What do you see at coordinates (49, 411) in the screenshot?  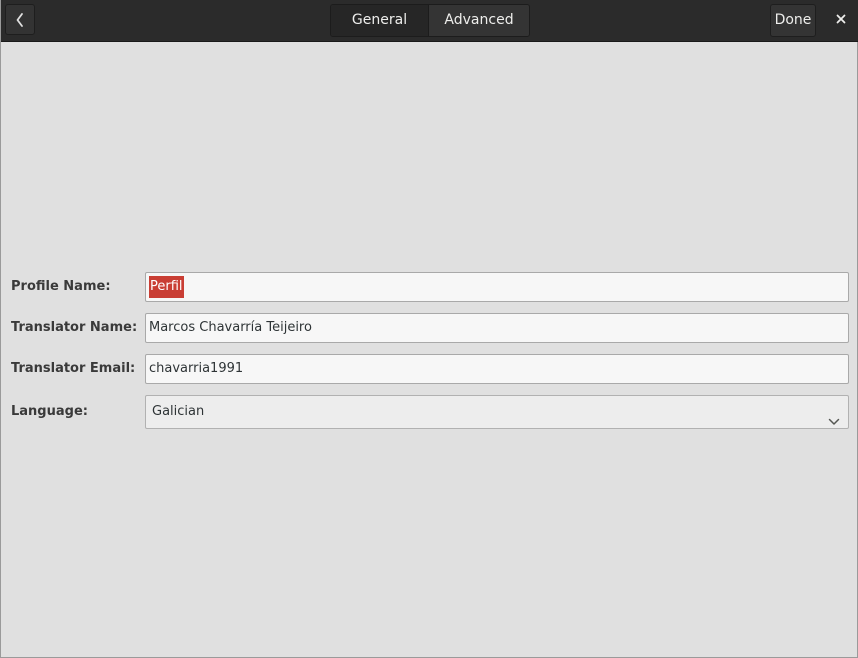 I see `language-label: Language:` at bounding box center [49, 411].